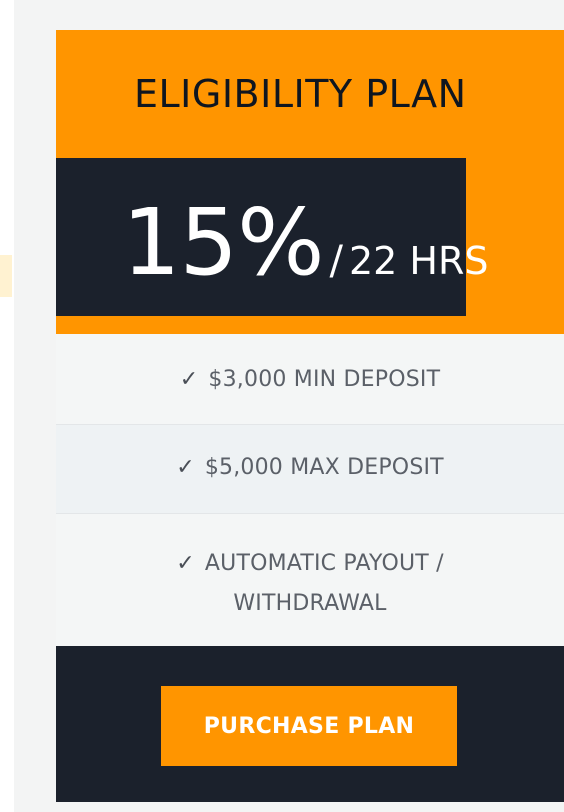 The height and width of the screenshot is (812, 564). I want to click on side-accent, so click(6, 276).